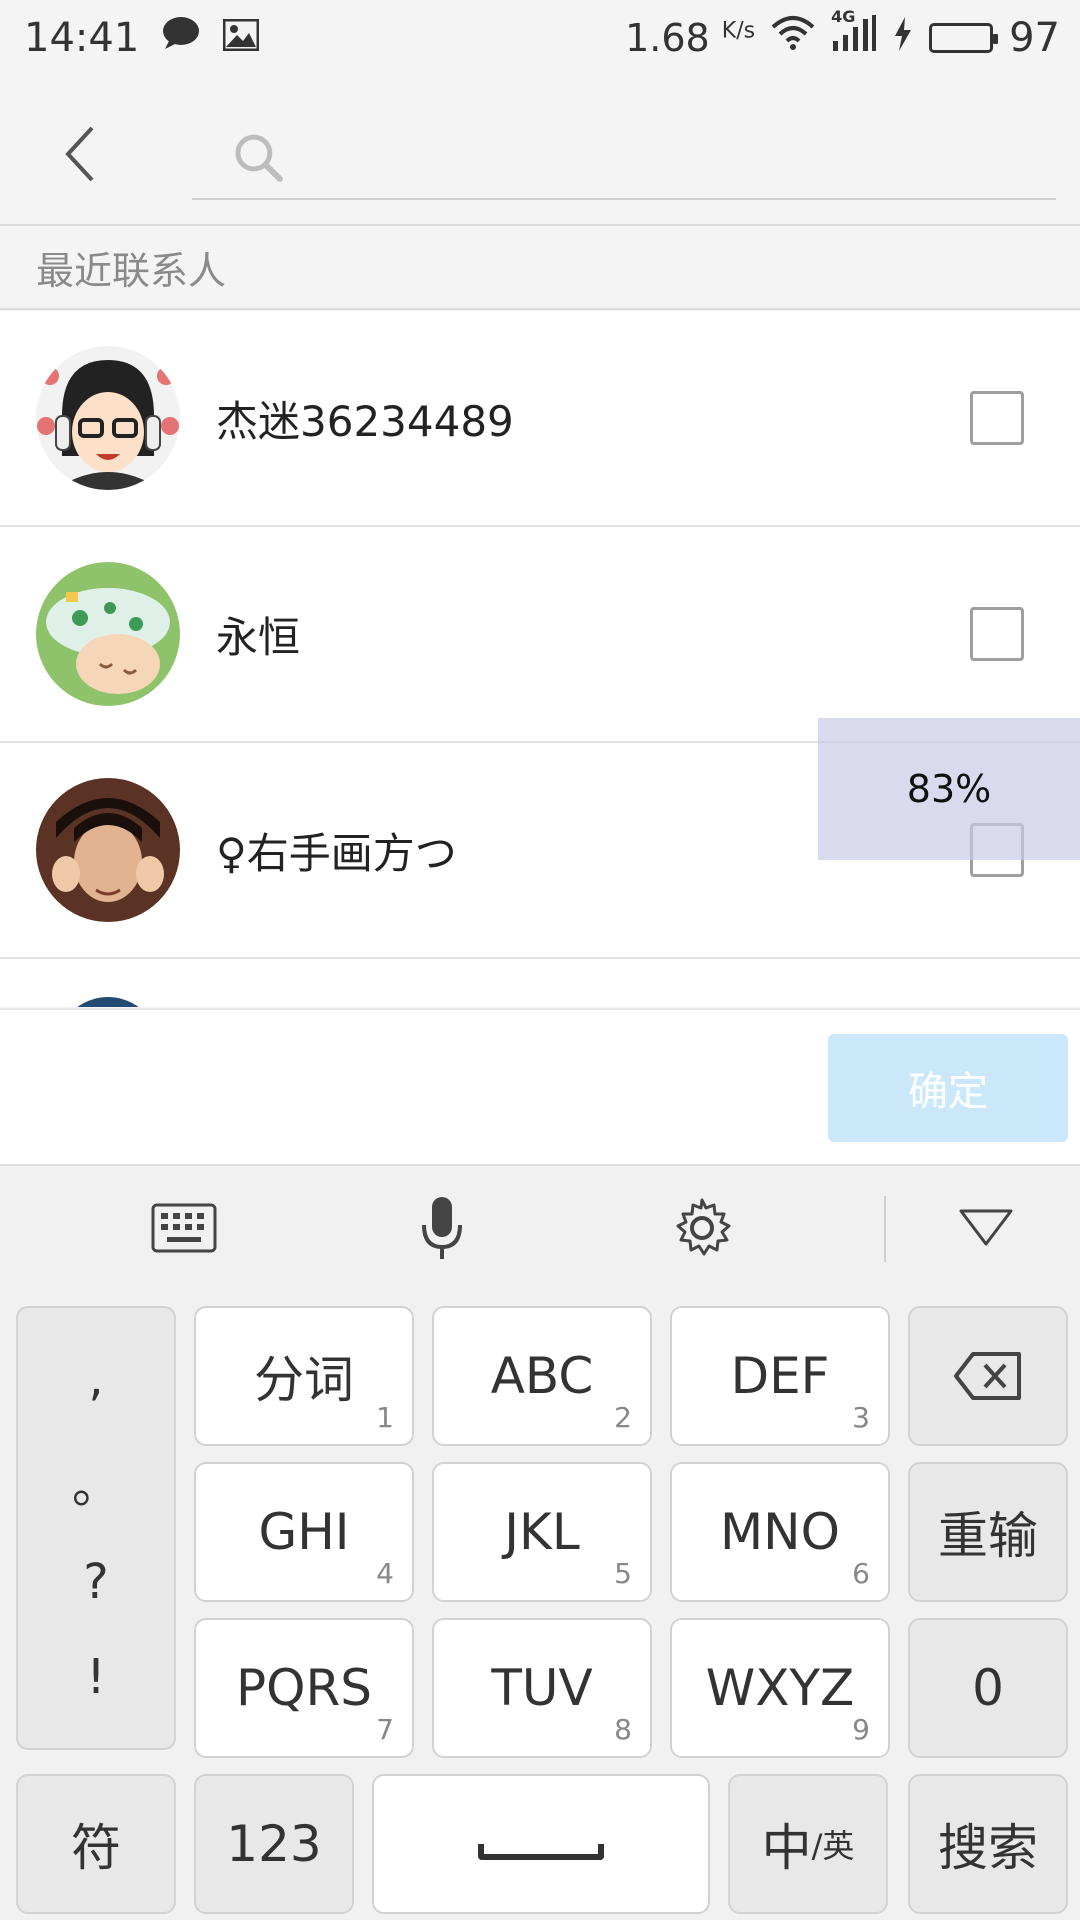 The image size is (1080, 1920). I want to click on key-label: DEF, so click(780, 1376).